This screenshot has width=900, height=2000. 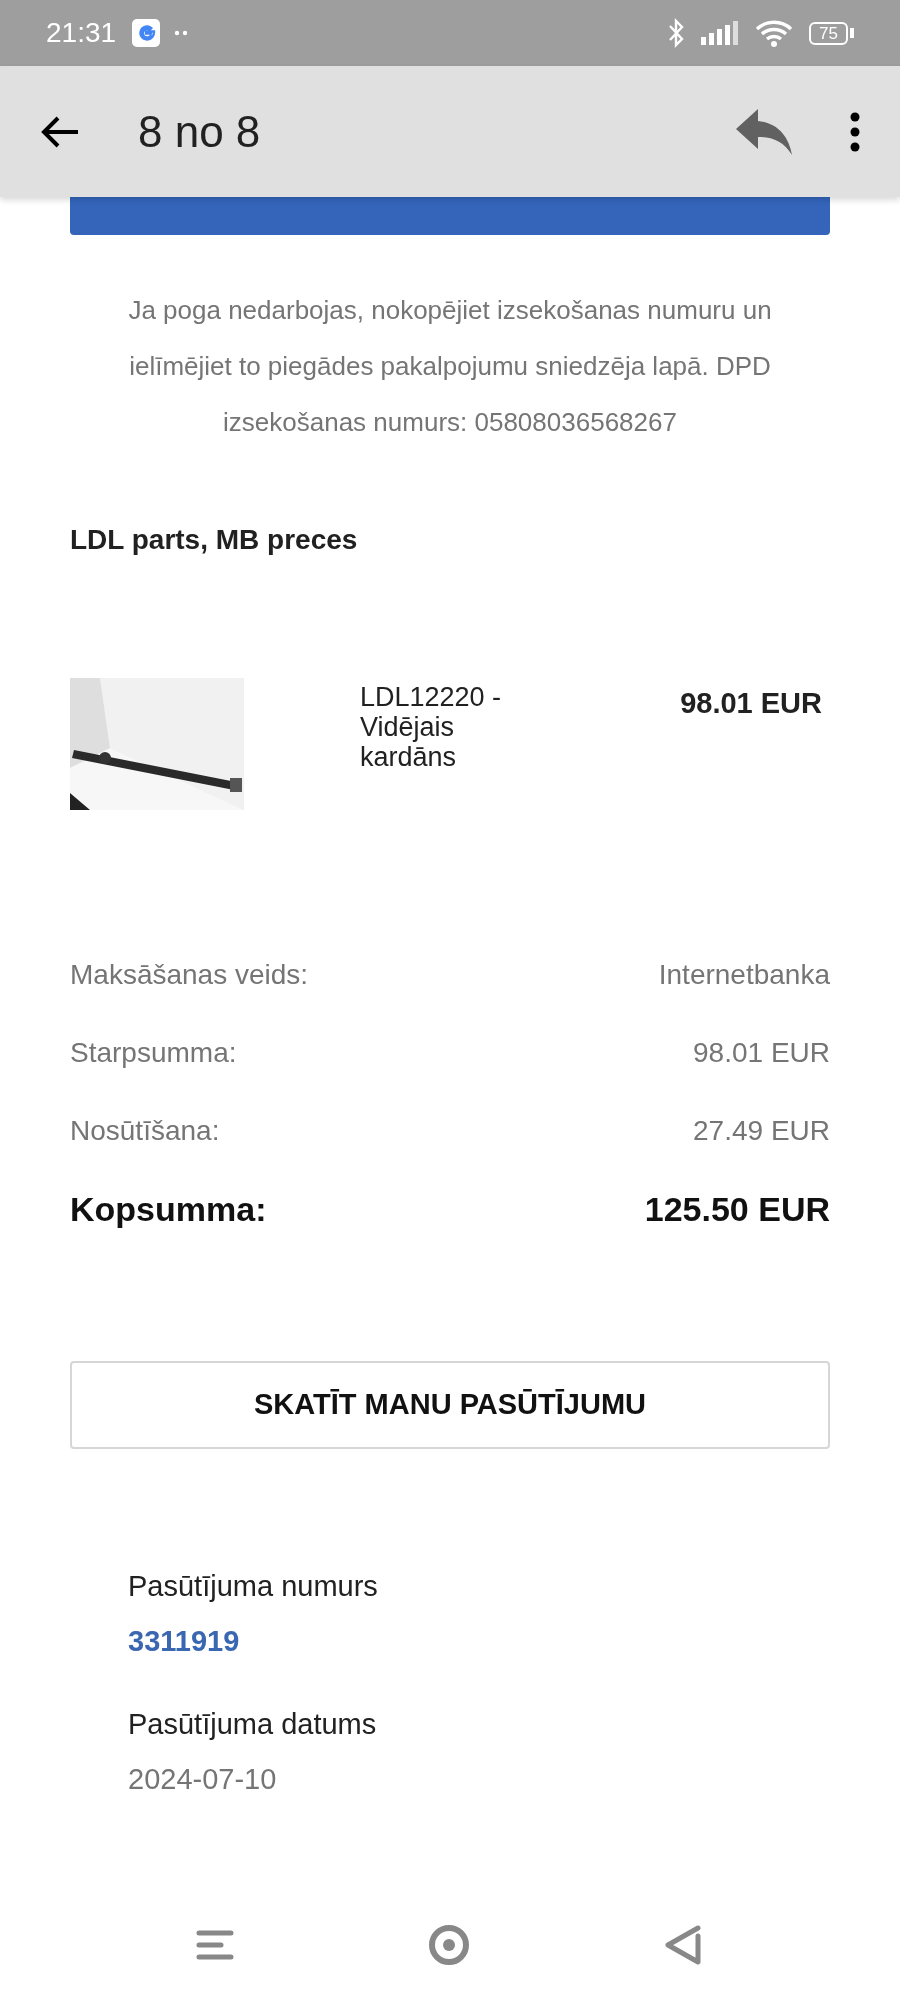 I want to click on signal-icon, so click(x=720, y=33).